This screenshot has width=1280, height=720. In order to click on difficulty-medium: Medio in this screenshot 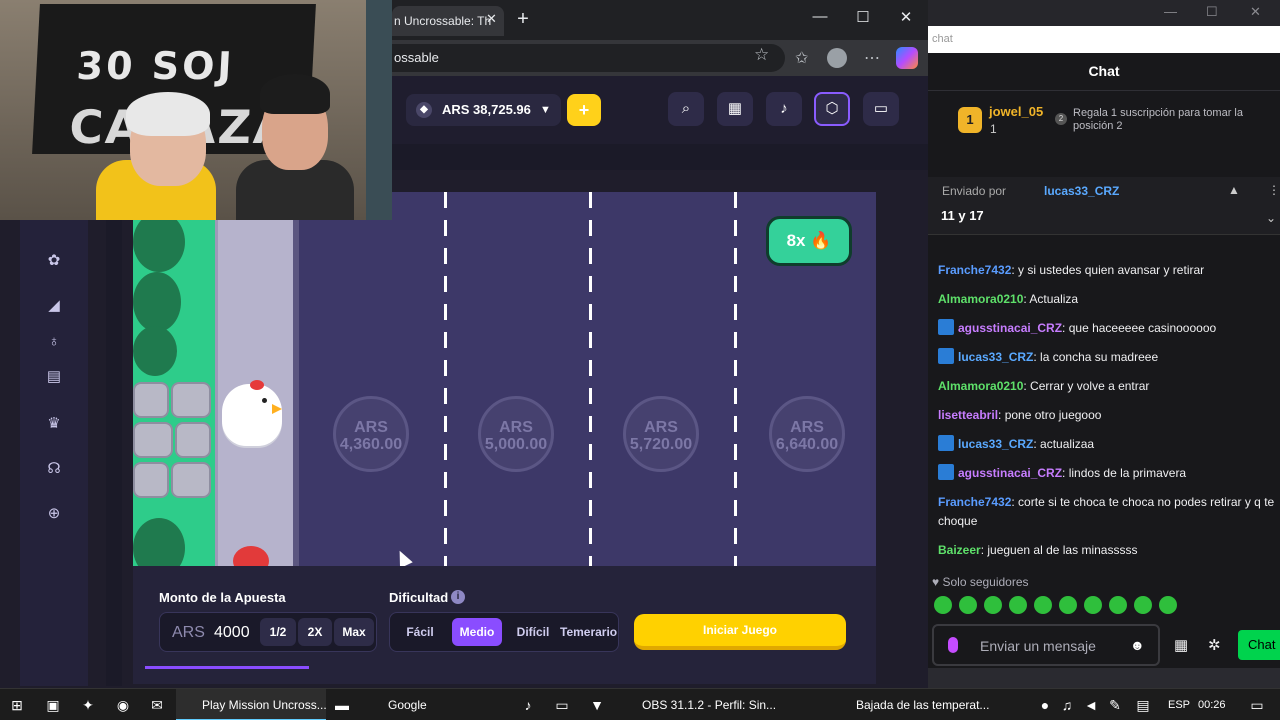, I will do `click(477, 632)`.